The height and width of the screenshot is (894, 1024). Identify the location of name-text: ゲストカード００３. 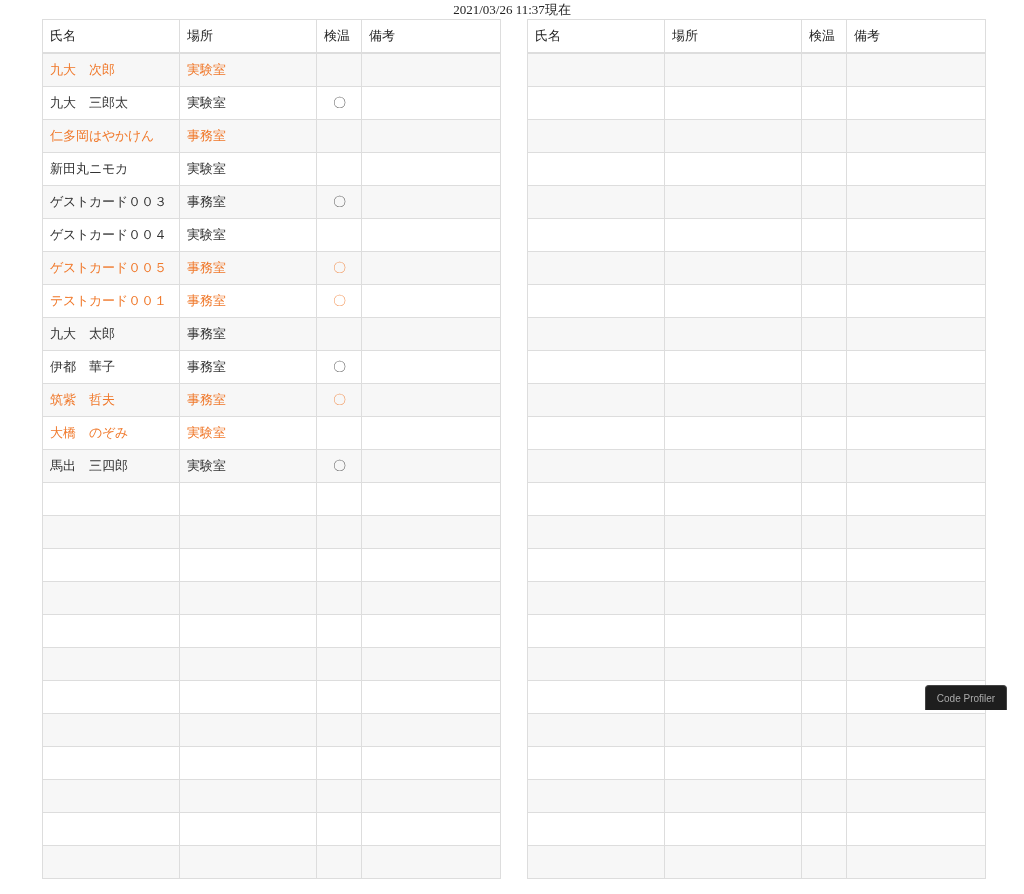
(108, 201).